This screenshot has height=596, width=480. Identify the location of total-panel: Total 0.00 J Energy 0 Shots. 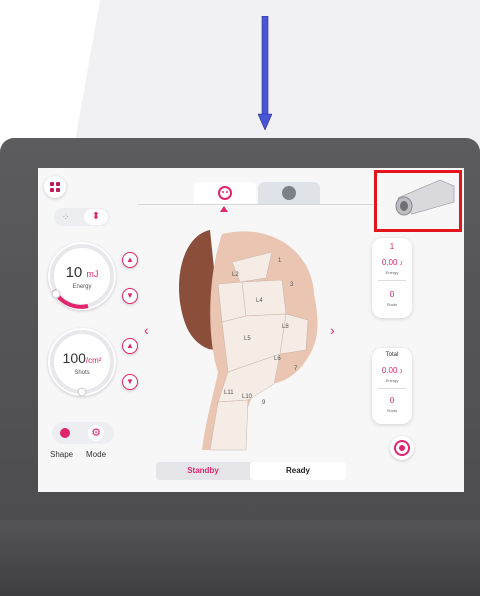
(392, 386).